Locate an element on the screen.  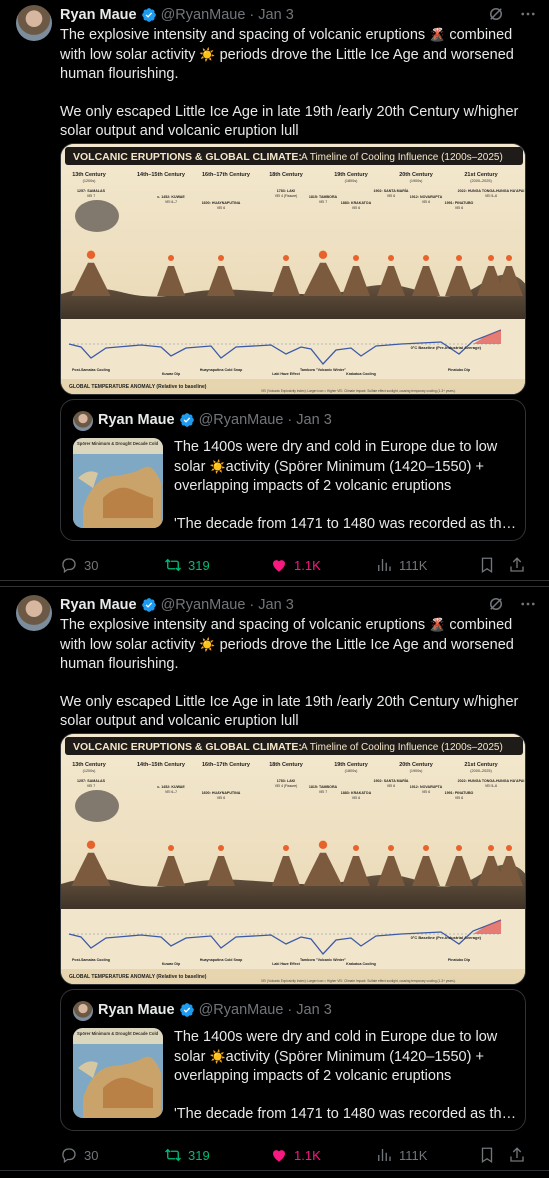
quote-author-handle: @RyanMaue is located at coordinates (241, 1010).